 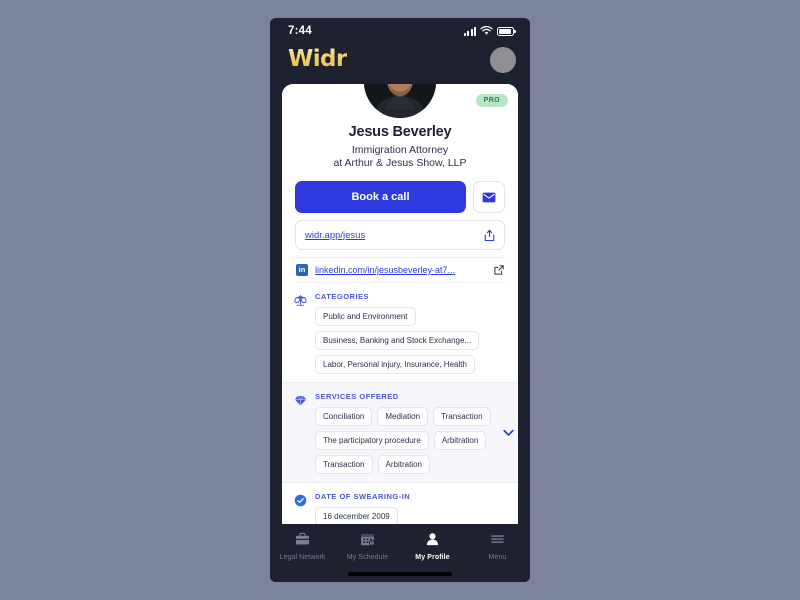 I want to click on wifi-icon, so click(x=486, y=30).